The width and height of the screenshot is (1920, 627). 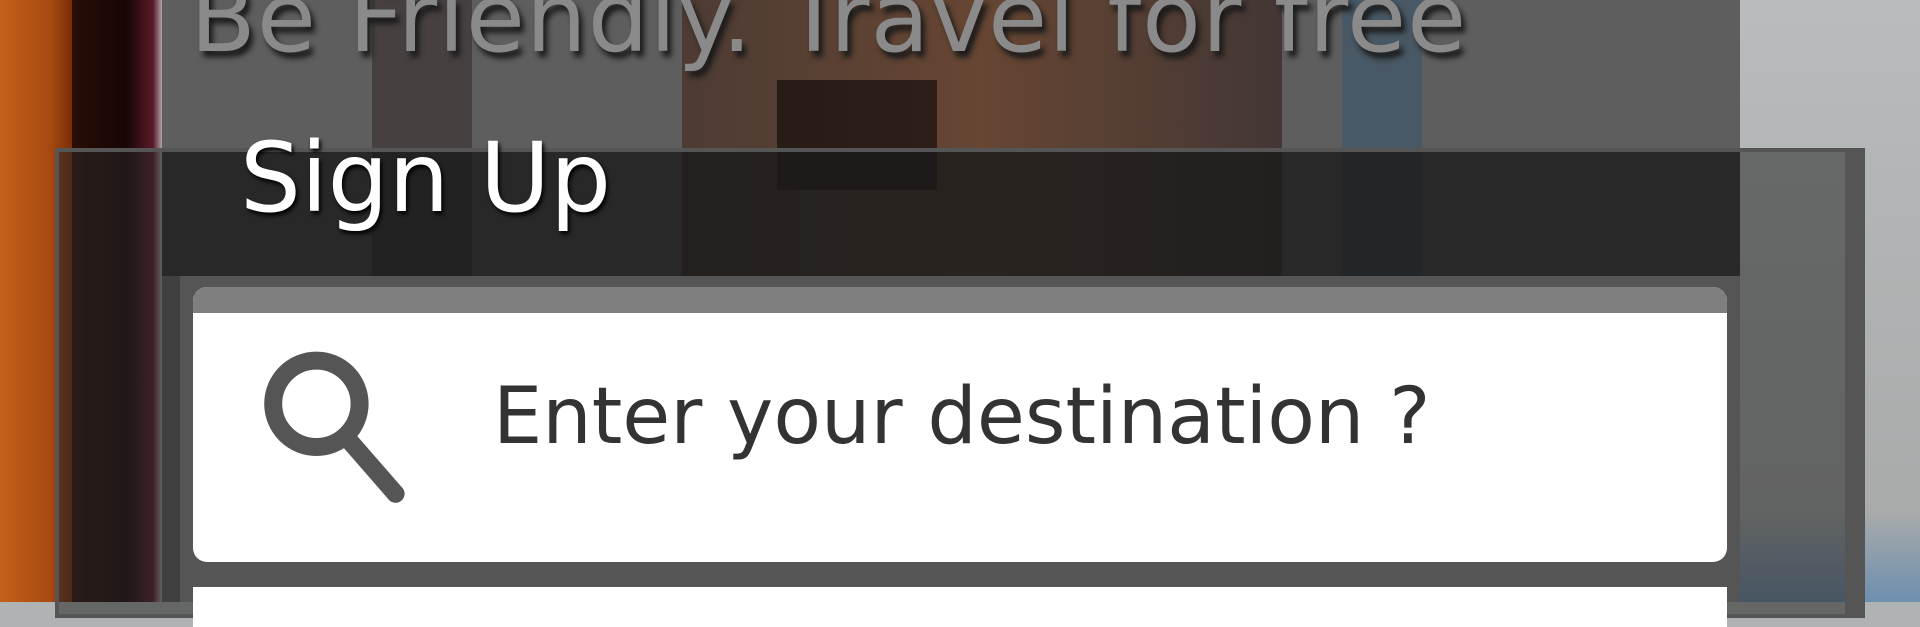 I want to click on search-field-header, so click(x=960, y=300).